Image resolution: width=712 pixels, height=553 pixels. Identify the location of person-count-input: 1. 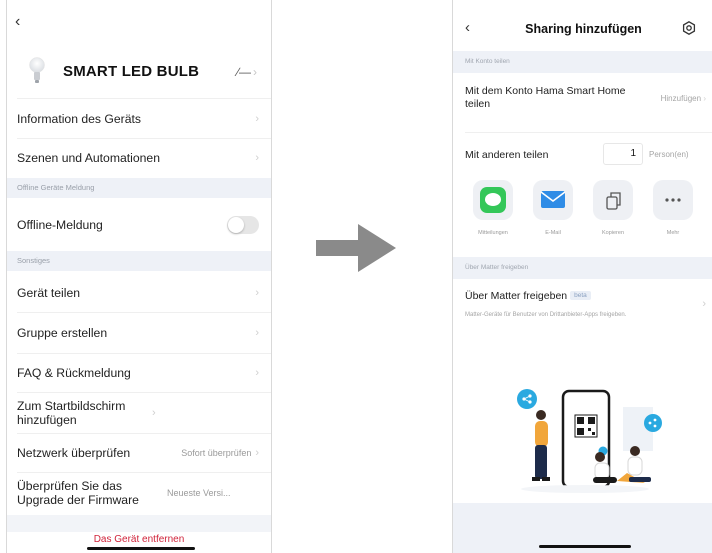
(623, 154).